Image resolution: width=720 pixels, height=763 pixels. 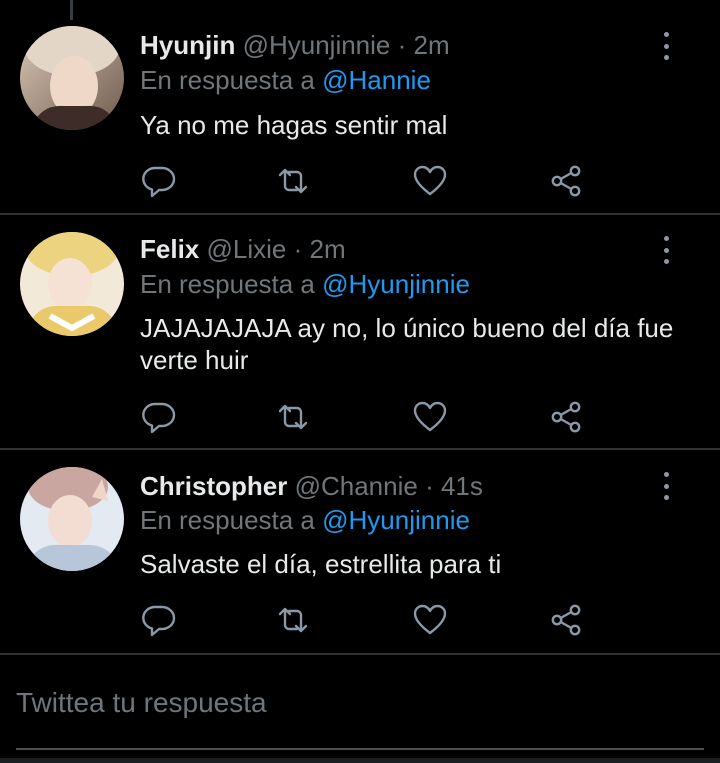 I want to click on tweet-header: Felix @Lixie · 2m, so click(x=243, y=249).